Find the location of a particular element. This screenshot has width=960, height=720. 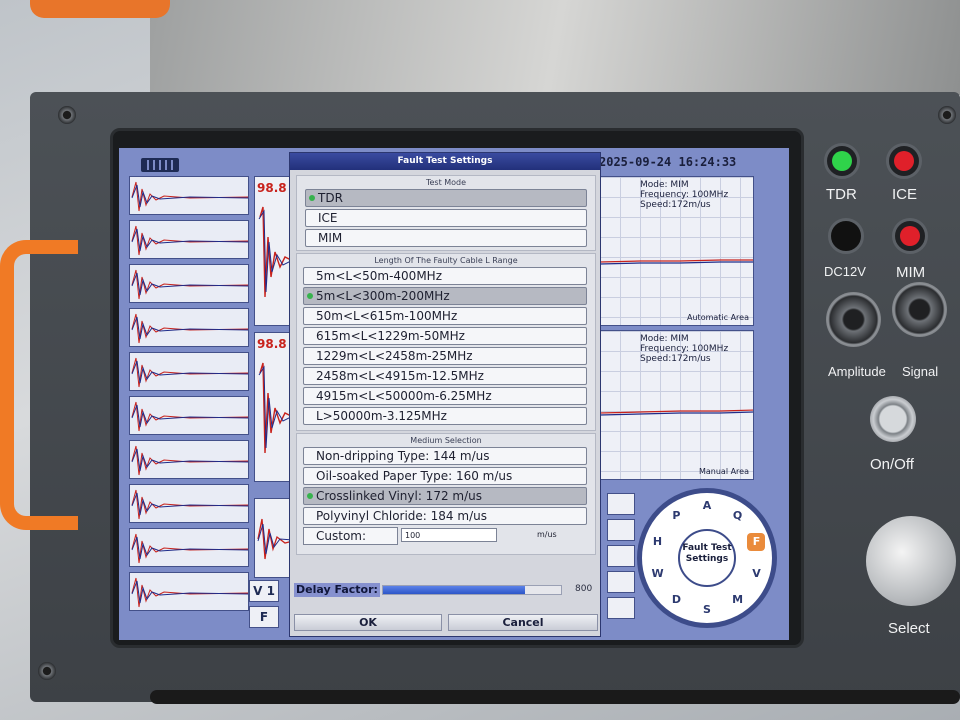

medium-option: Oil-soaked Paper Type: 160 m/us is located at coordinates (445, 476).